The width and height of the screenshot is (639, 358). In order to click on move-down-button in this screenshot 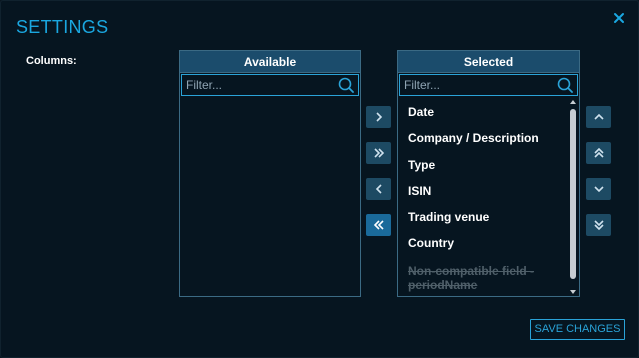, I will do `click(598, 189)`.